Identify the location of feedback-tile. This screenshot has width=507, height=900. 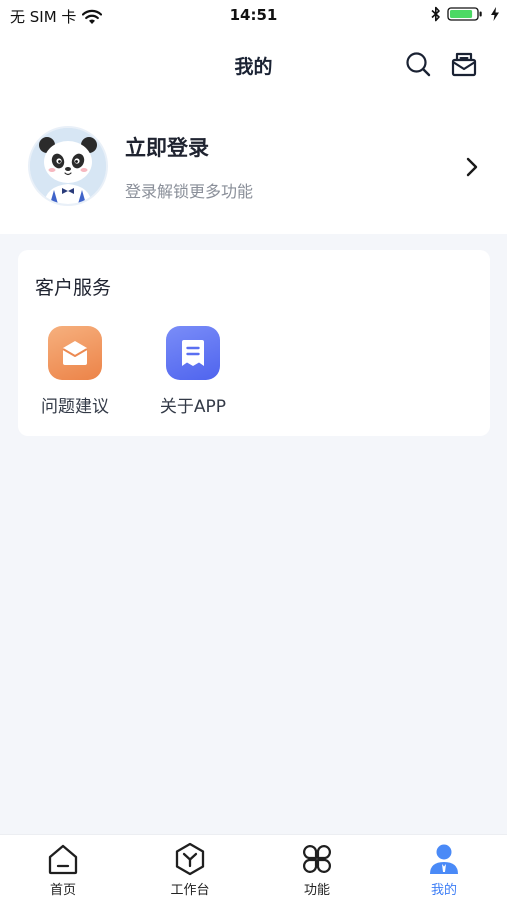
(75, 353).